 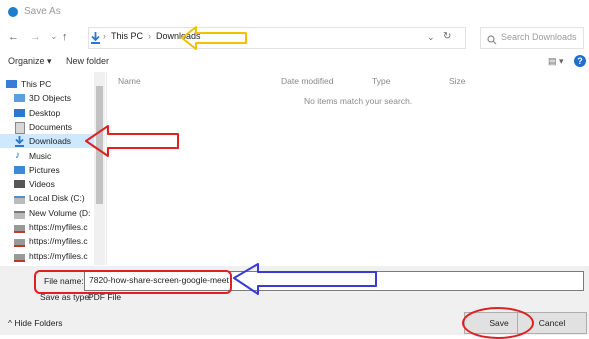 I want to click on annotation-red-arrow, so click(x=132, y=141).